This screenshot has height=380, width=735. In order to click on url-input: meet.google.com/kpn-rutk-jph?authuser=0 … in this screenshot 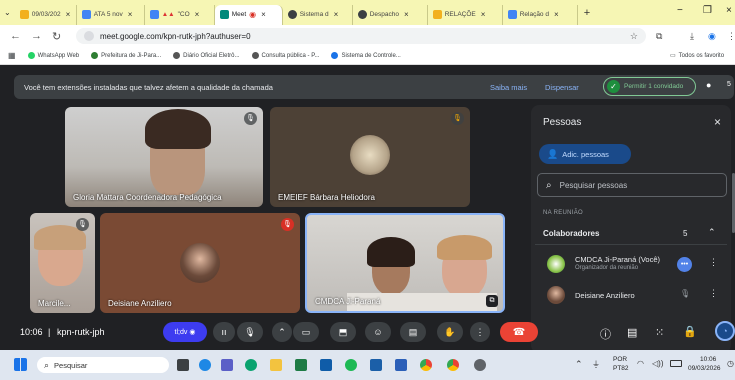, I will do `click(361, 36)`.